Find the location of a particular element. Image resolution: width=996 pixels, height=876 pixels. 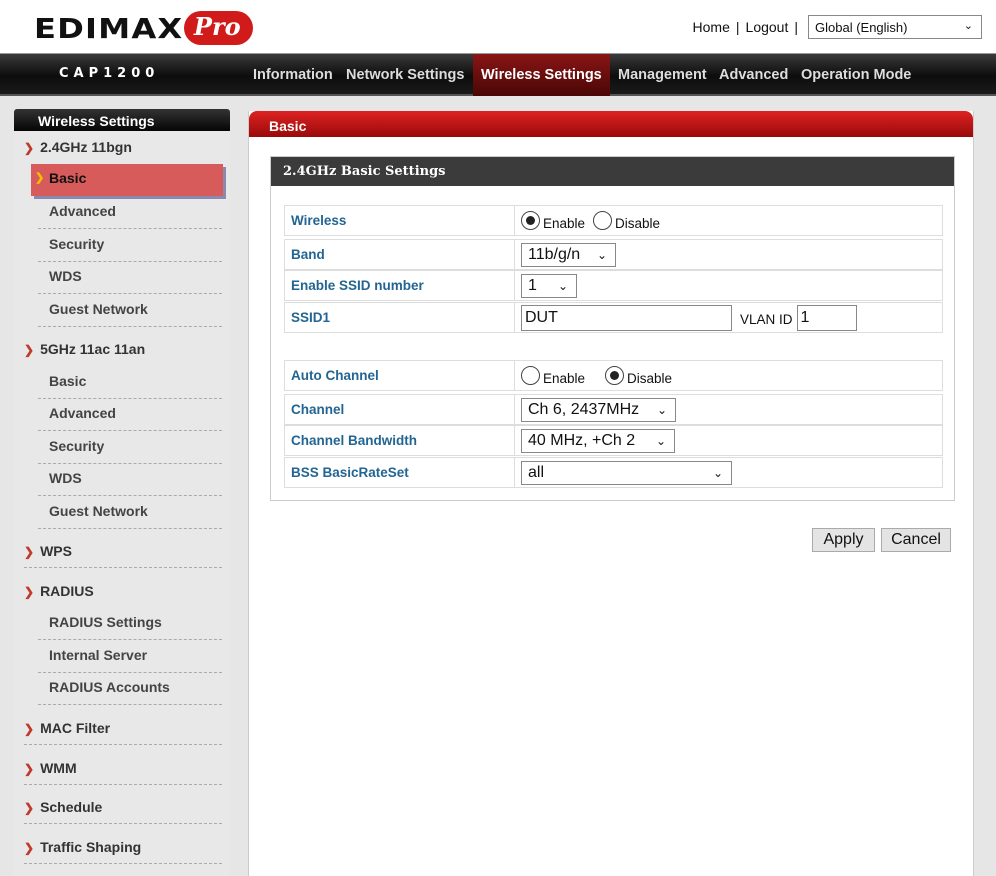

sidebar-item-24-basic: ❯ Basic is located at coordinates (127, 180).